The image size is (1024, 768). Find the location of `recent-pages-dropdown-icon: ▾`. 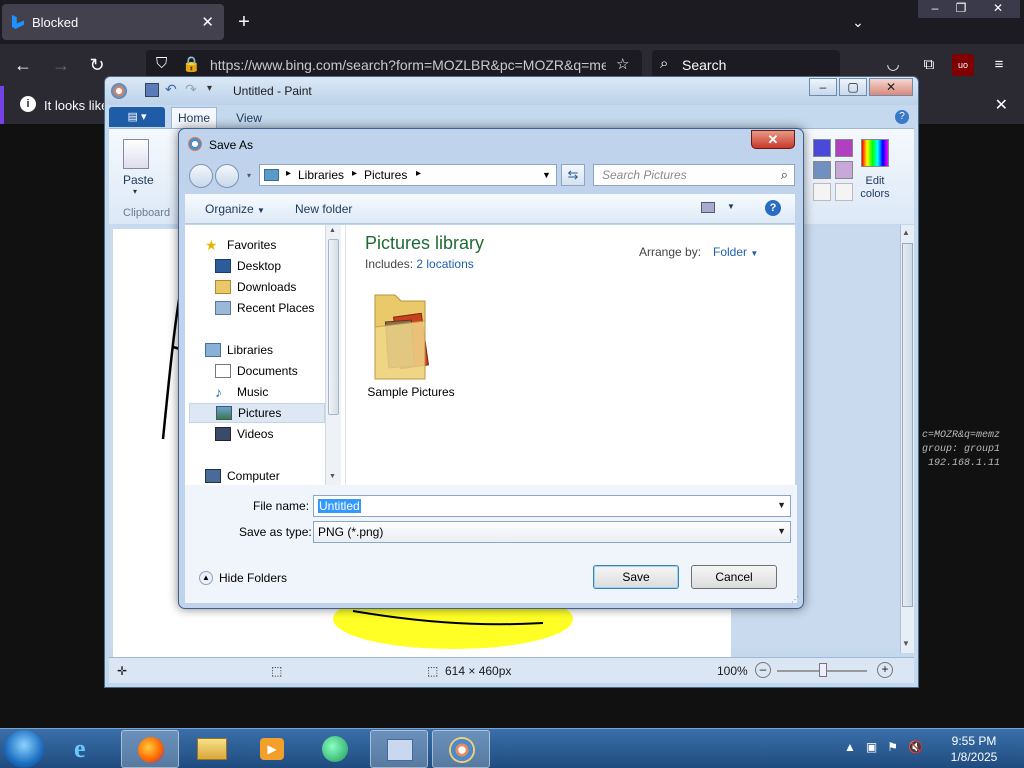

recent-pages-dropdown-icon: ▾ is located at coordinates (249, 175).